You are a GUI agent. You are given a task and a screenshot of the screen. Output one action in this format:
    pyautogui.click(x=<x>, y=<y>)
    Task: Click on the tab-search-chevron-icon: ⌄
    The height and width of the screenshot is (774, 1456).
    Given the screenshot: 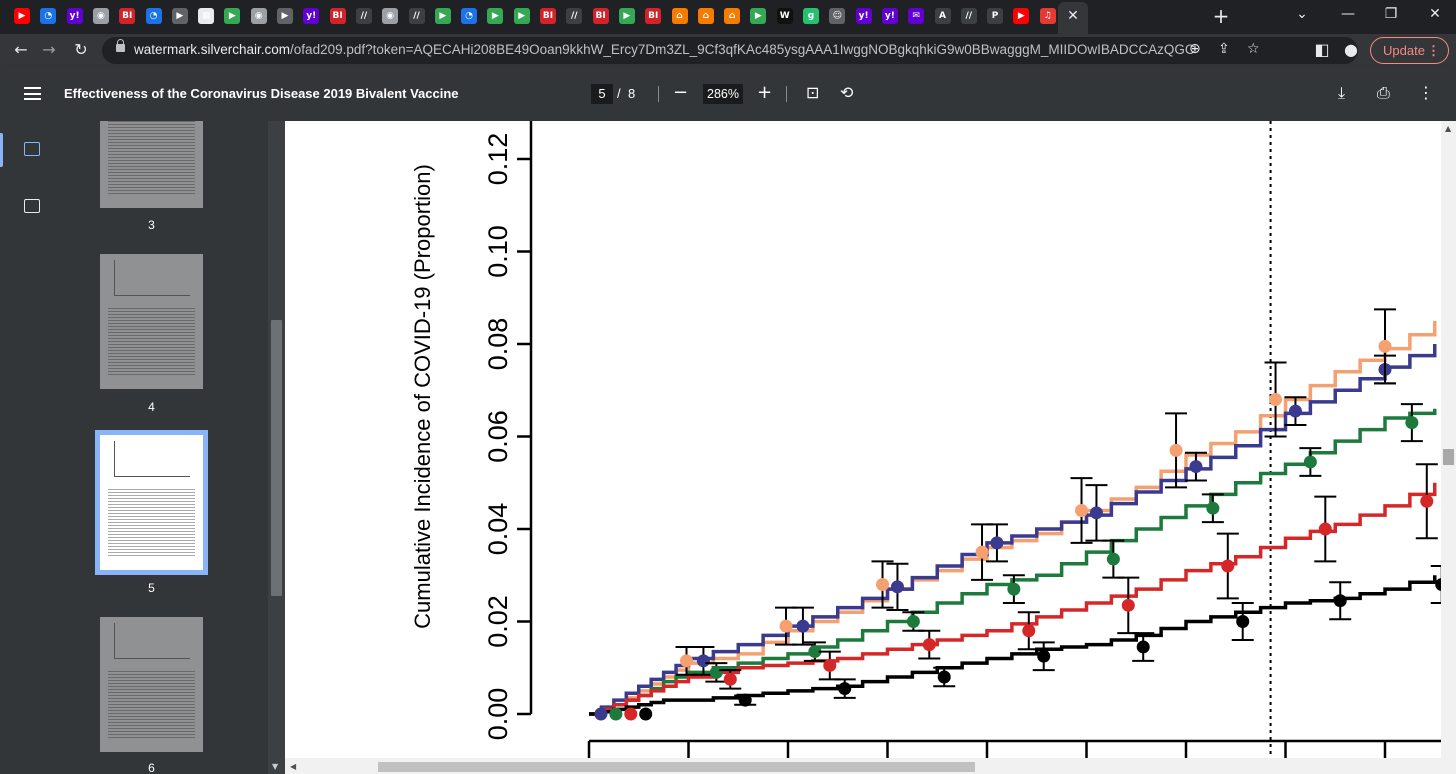 What is the action you would take?
    pyautogui.click(x=1302, y=14)
    